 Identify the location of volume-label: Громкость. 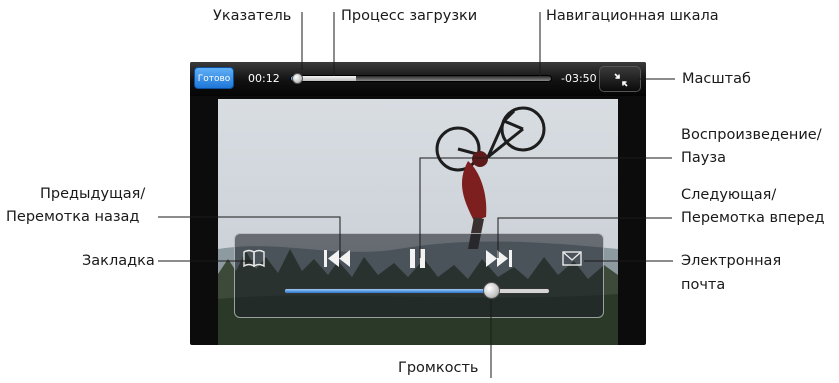
(438, 368).